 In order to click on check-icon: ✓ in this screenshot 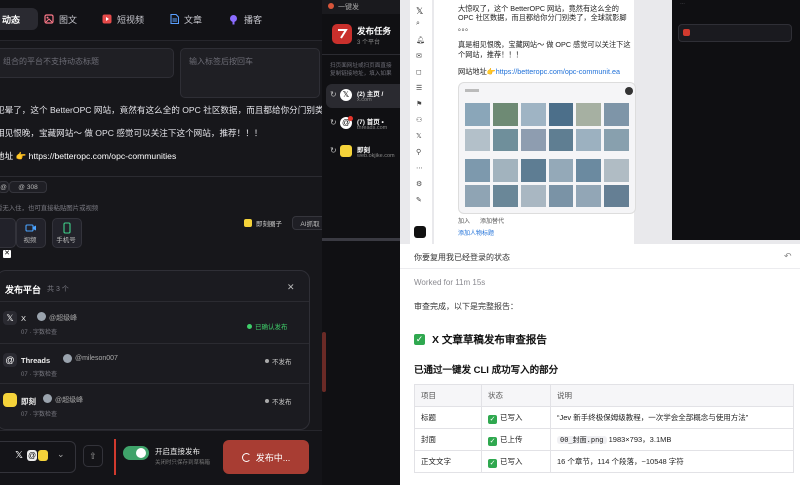, I will do `click(492, 463)`.